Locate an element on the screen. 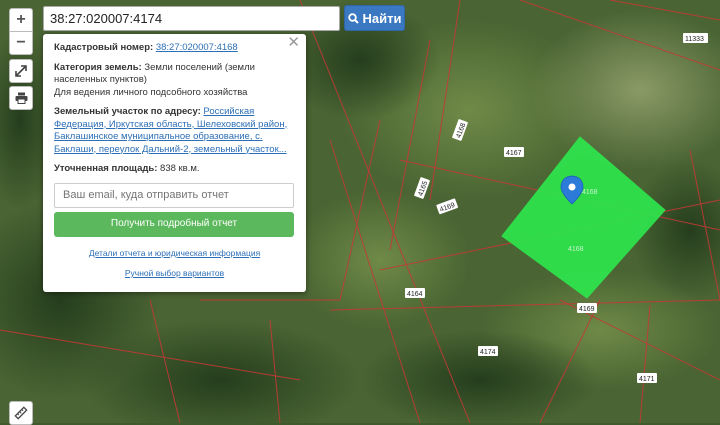 Image resolution: width=720 pixels, height=425 pixels. plus-icon: + is located at coordinates (21, 19).